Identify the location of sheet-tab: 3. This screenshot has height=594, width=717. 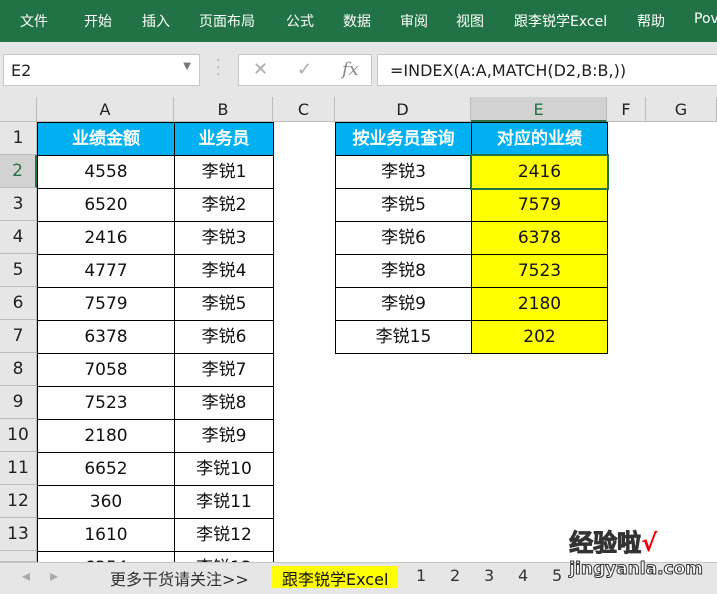
(489, 575).